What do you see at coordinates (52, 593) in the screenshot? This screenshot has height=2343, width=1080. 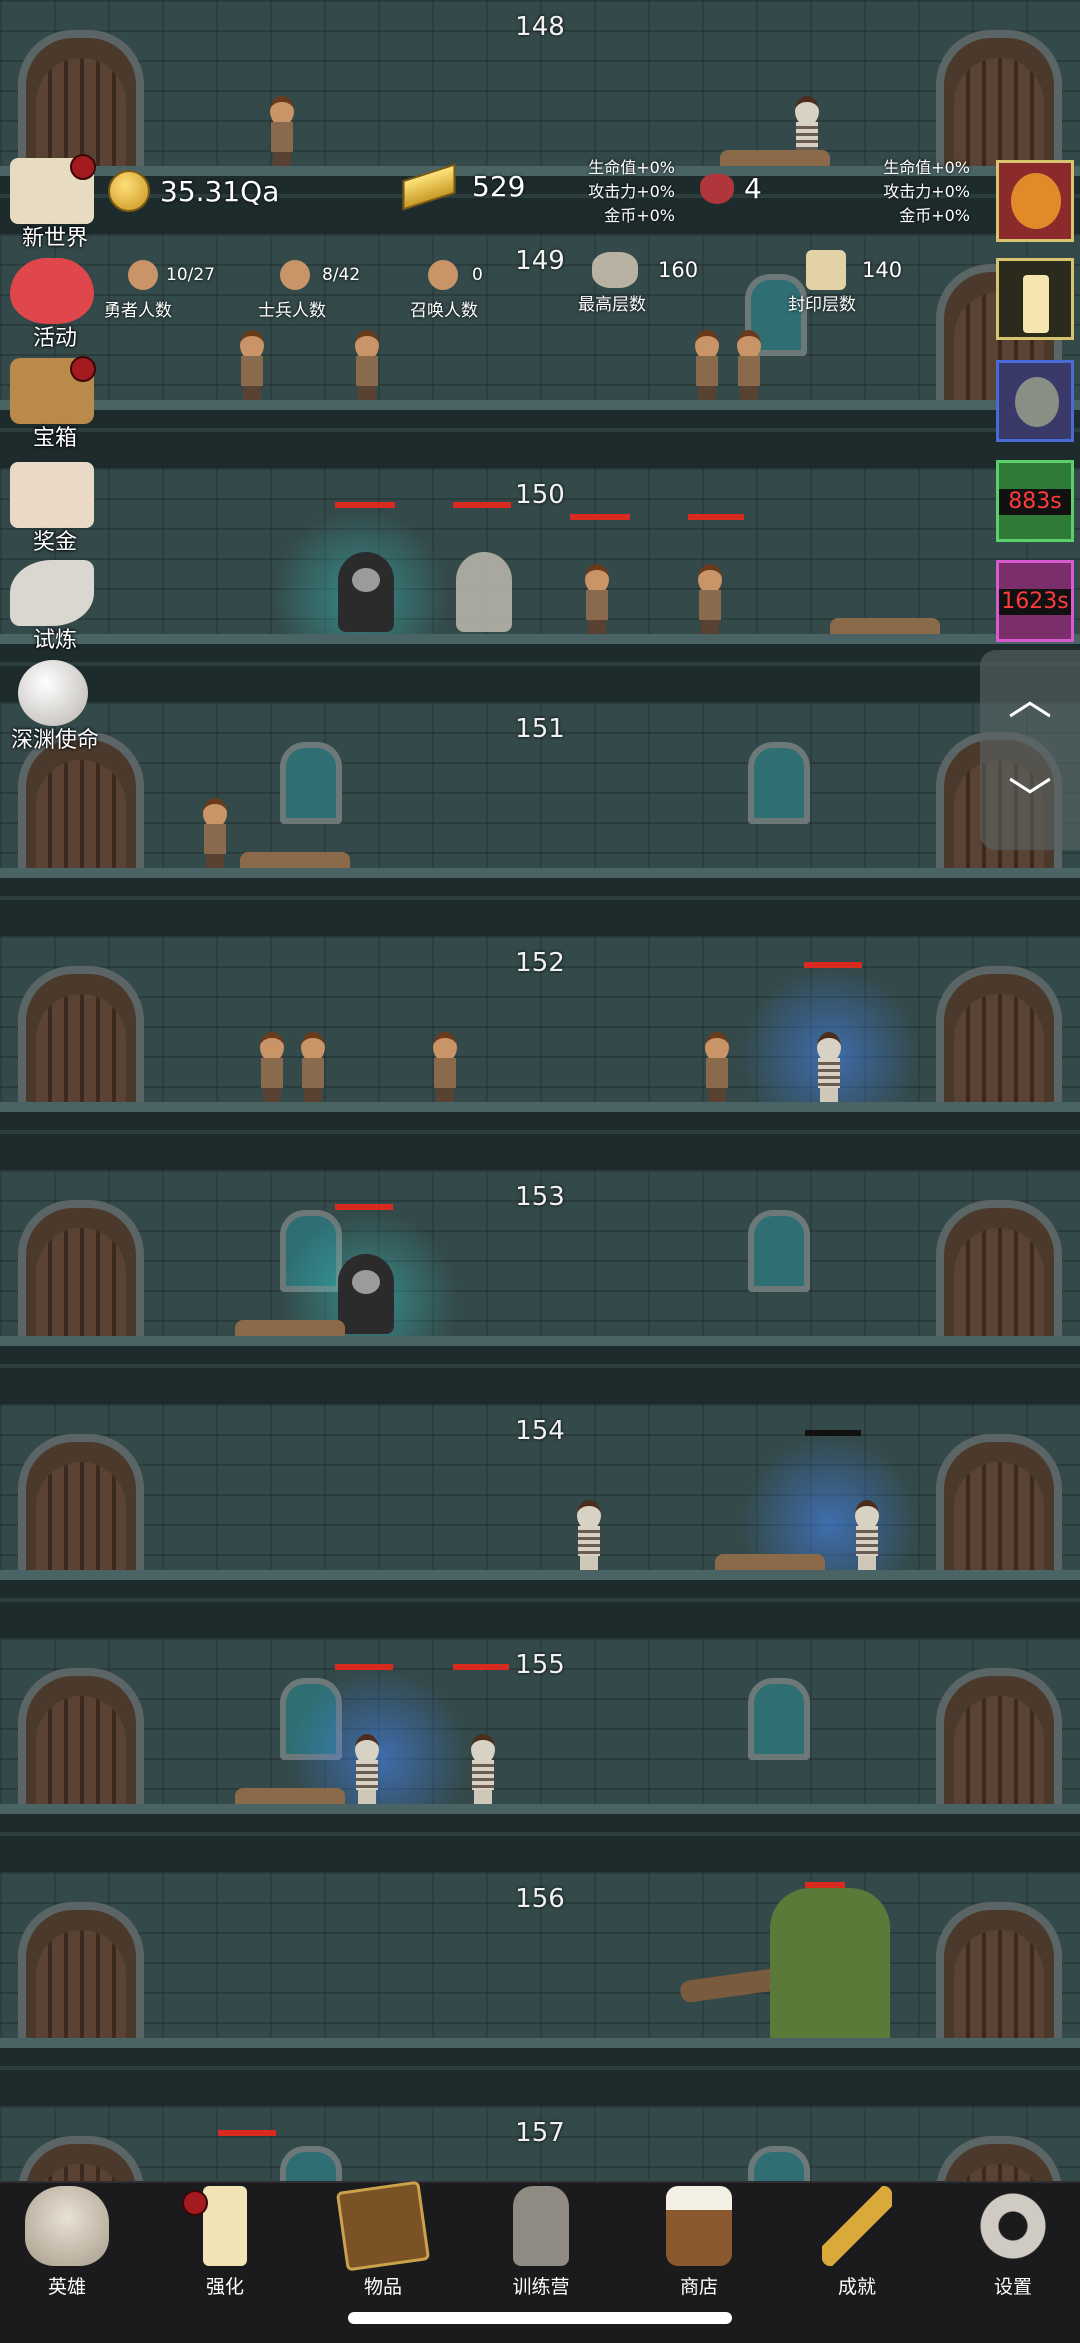 I see `feather-icon` at bounding box center [52, 593].